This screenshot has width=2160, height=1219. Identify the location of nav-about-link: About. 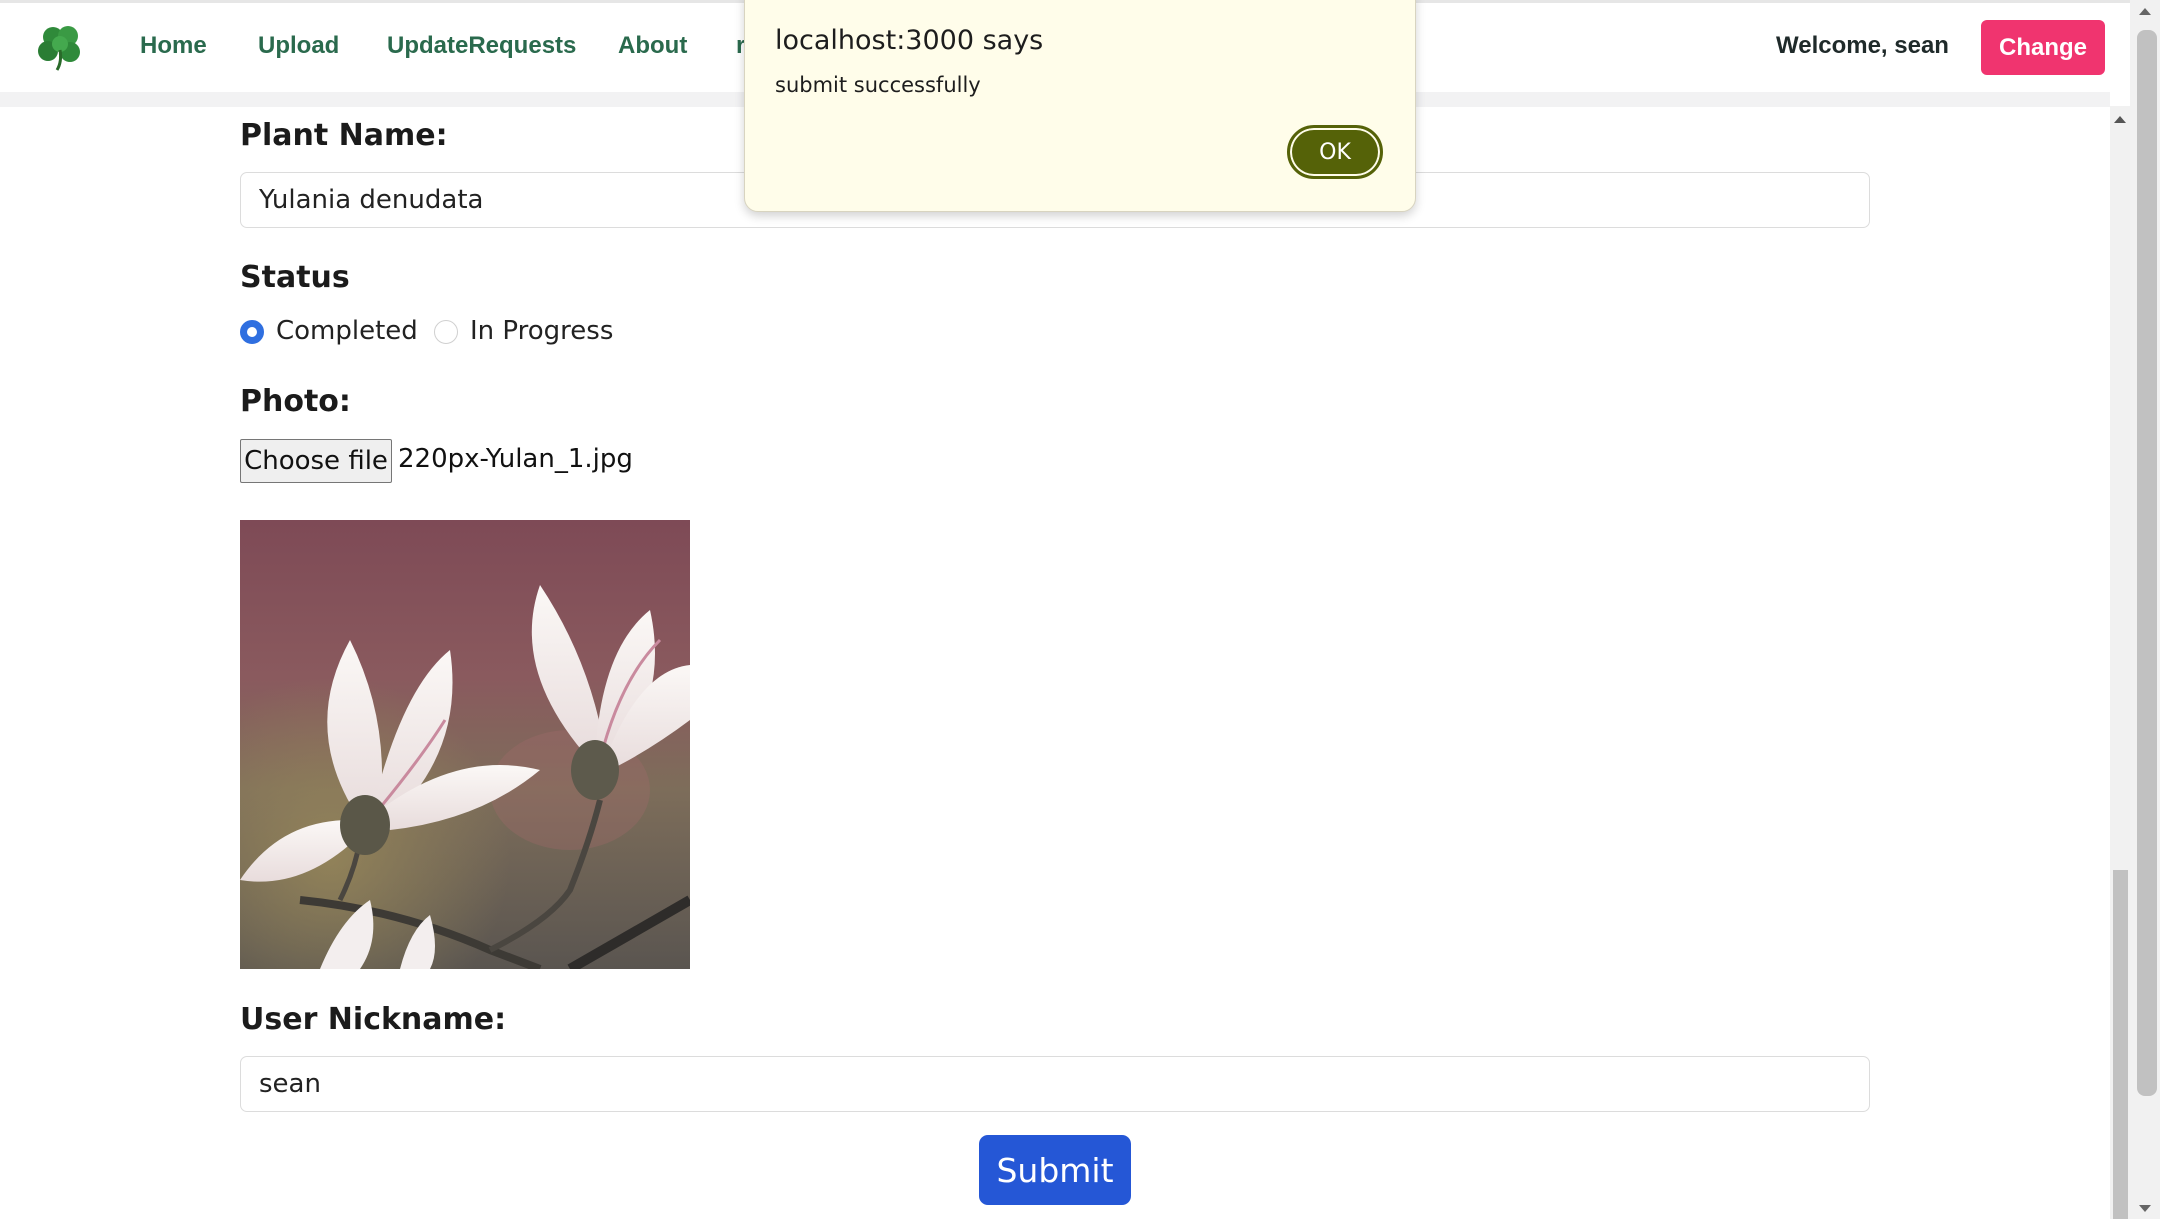
(652, 46).